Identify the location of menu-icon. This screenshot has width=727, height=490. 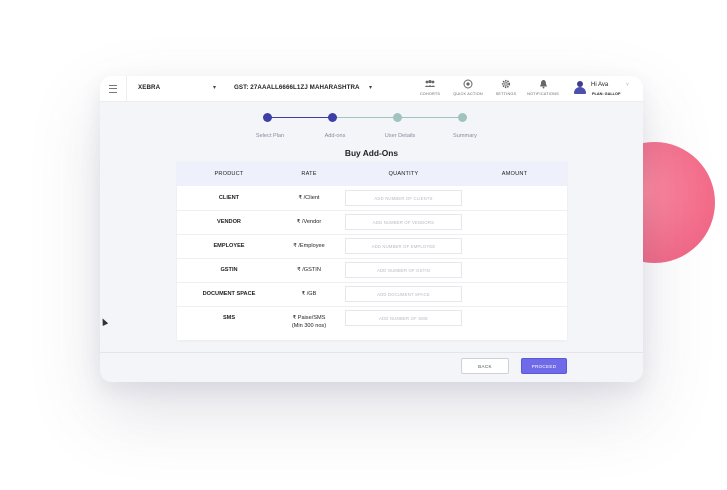
(113, 88).